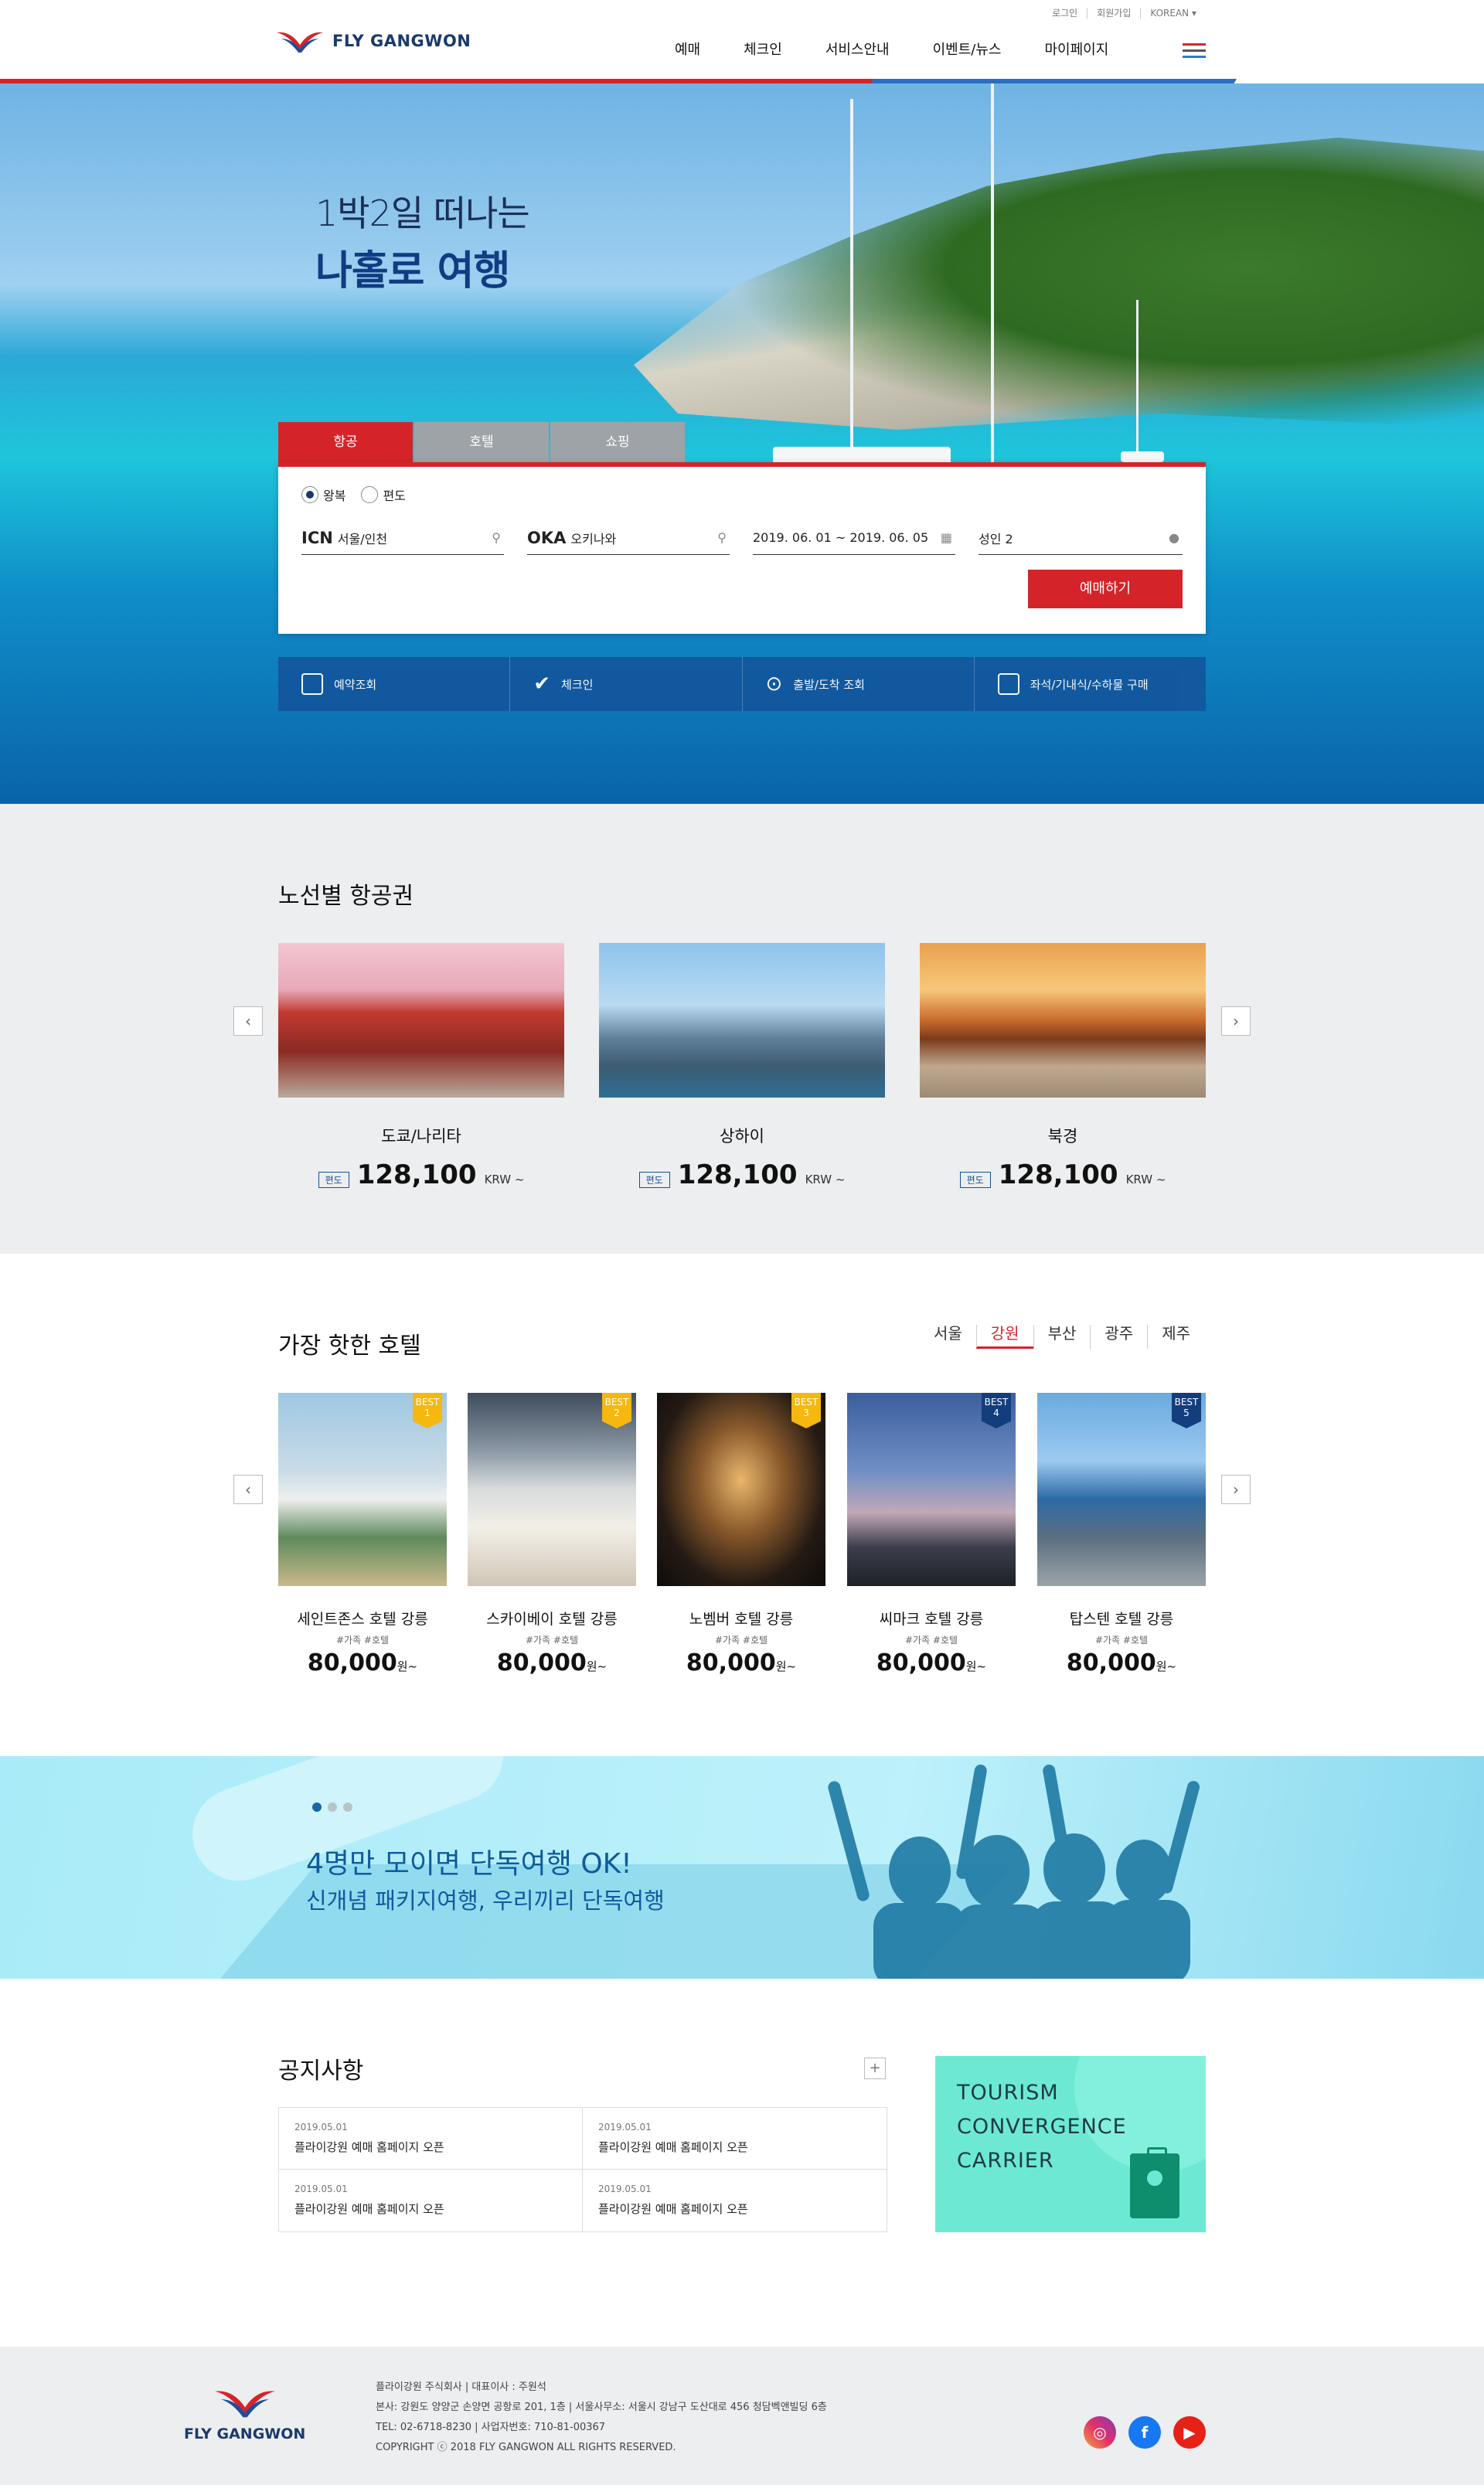  I want to click on people-illustration, so click(1014, 1871).